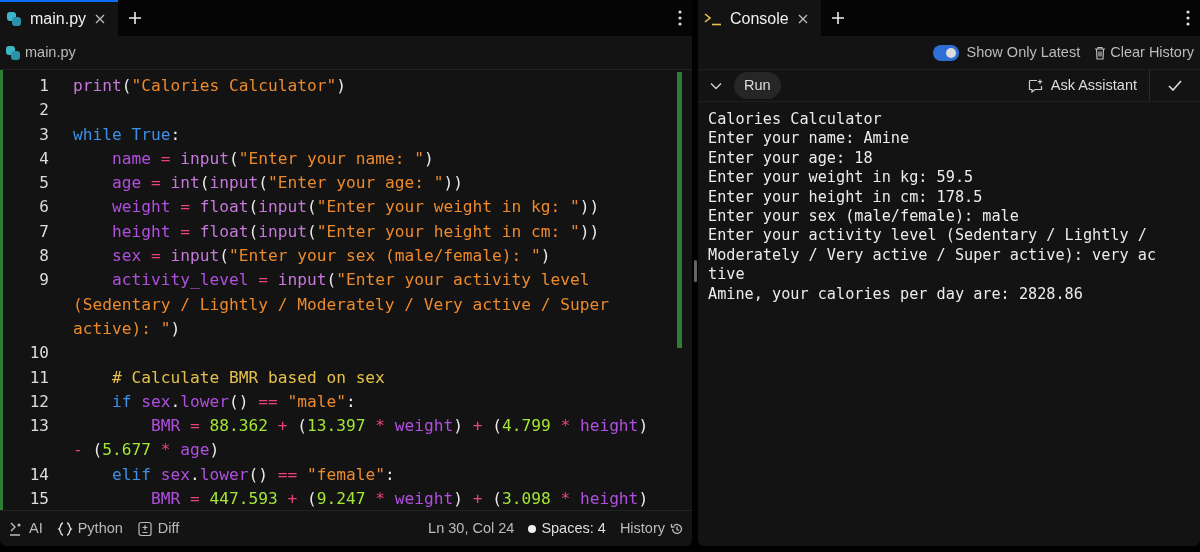 This screenshot has height=552, width=1200. Describe the element at coordinates (39, 401) in the screenshot. I see `line-number: 12` at that location.